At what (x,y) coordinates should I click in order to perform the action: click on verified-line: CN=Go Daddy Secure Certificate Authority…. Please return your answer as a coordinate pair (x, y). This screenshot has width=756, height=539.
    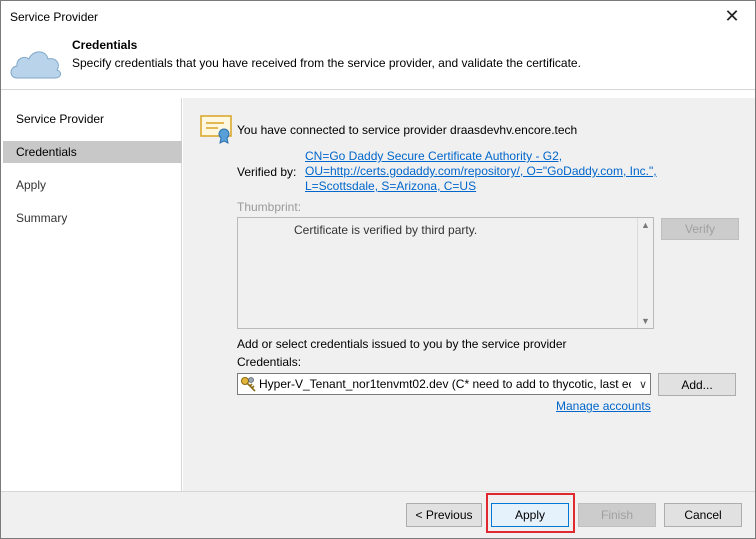
    Looking at the image, I should click on (434, 156).